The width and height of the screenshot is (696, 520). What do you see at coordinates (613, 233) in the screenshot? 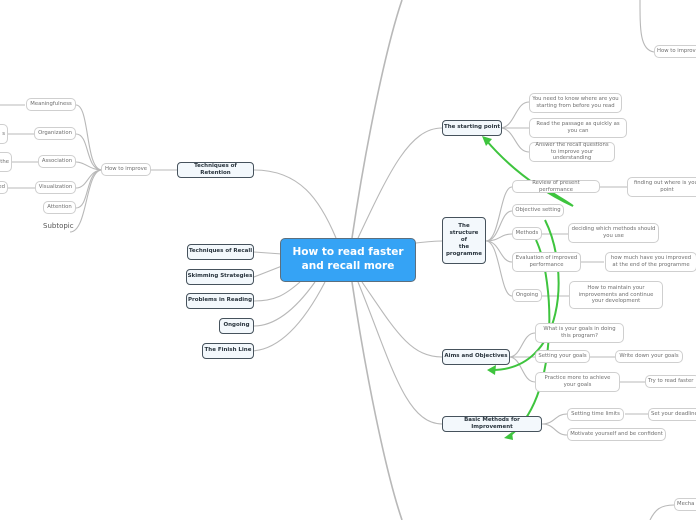
I see `detail-deciding-methods: deciding which methods should you use` at bounding box center [613, 233].